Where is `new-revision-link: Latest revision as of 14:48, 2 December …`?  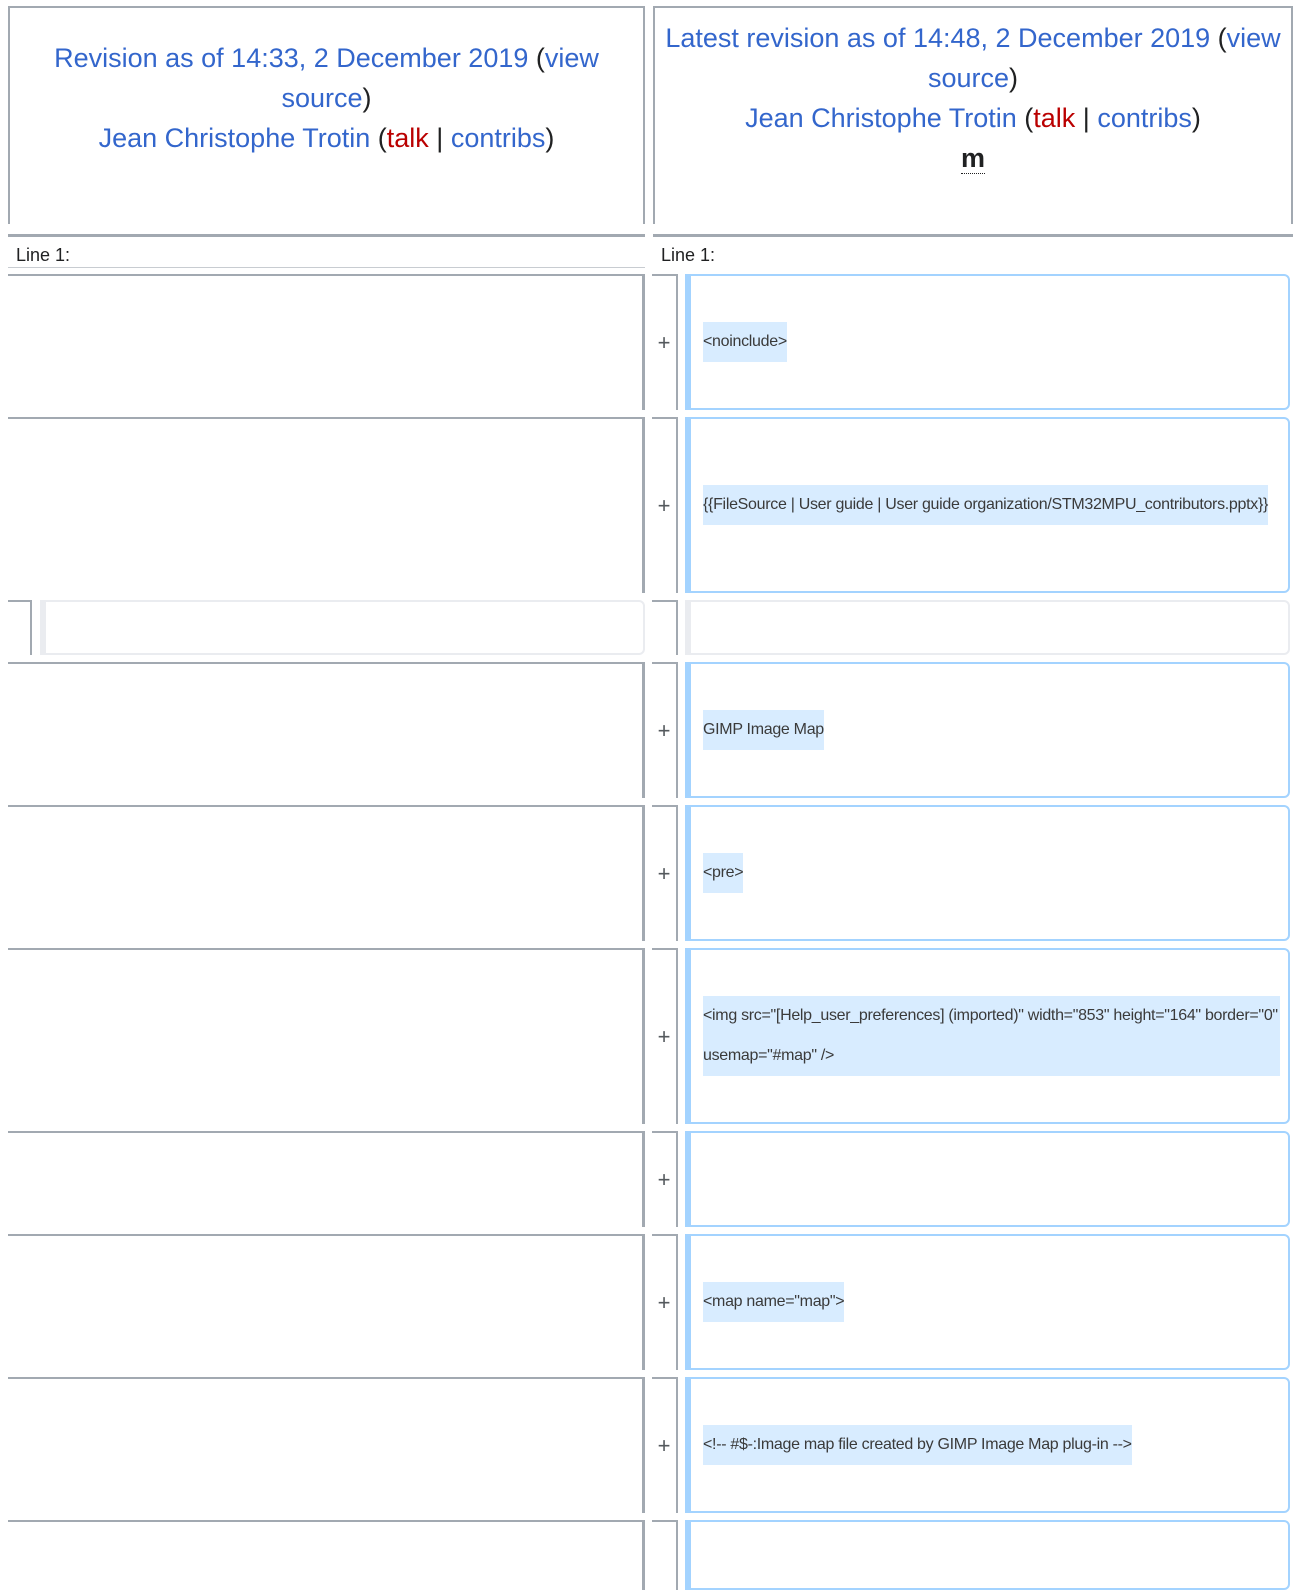 new-revision-link: Latest revision as of 14:48, 2 December … is located at coordinates (937, 38).